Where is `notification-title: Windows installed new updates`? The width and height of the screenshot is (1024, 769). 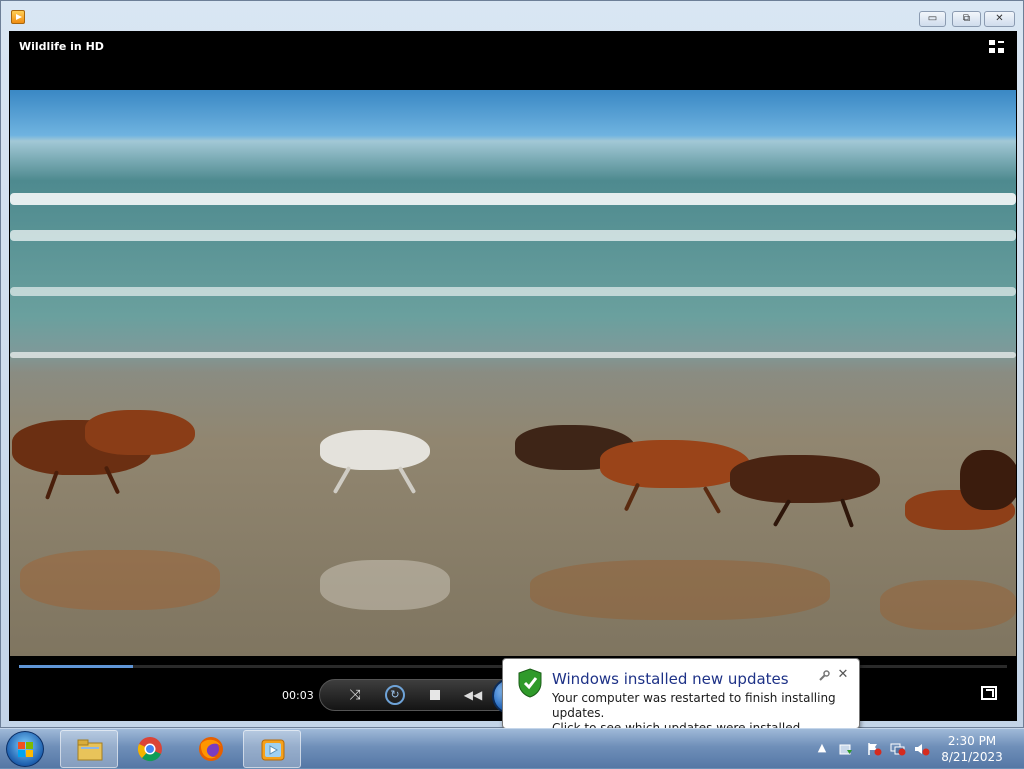 notification-title: Windows installed new updates is located at coordinates (670, 679).